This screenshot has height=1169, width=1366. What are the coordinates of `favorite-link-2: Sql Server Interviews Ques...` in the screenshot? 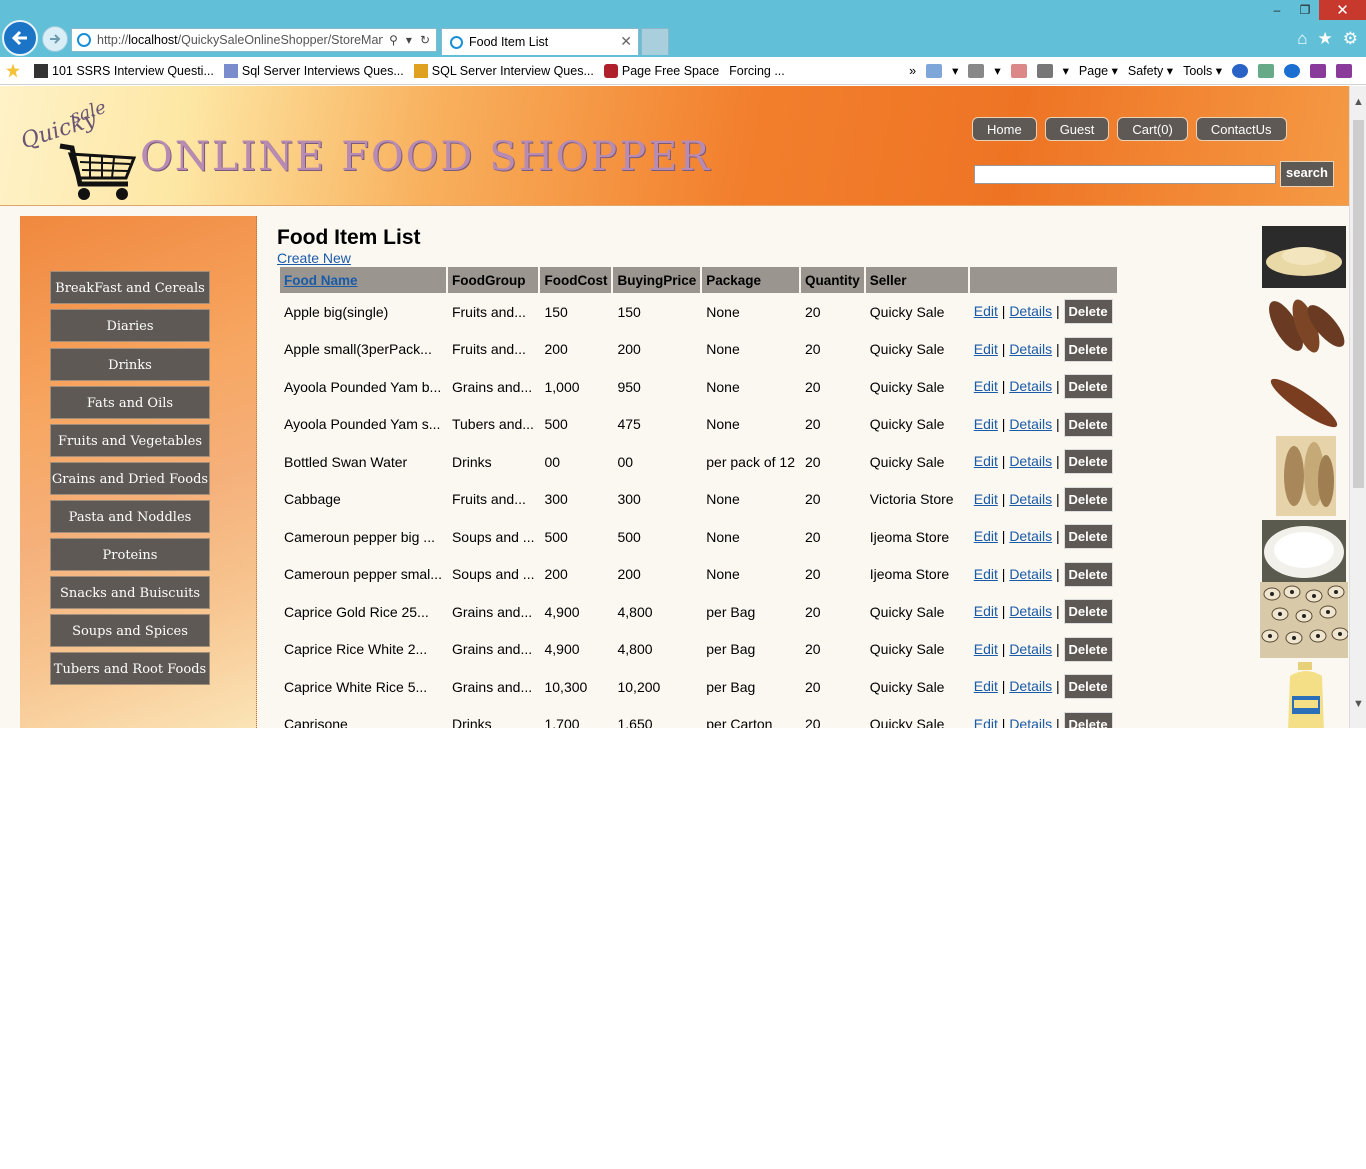 It's located at (313, 70).